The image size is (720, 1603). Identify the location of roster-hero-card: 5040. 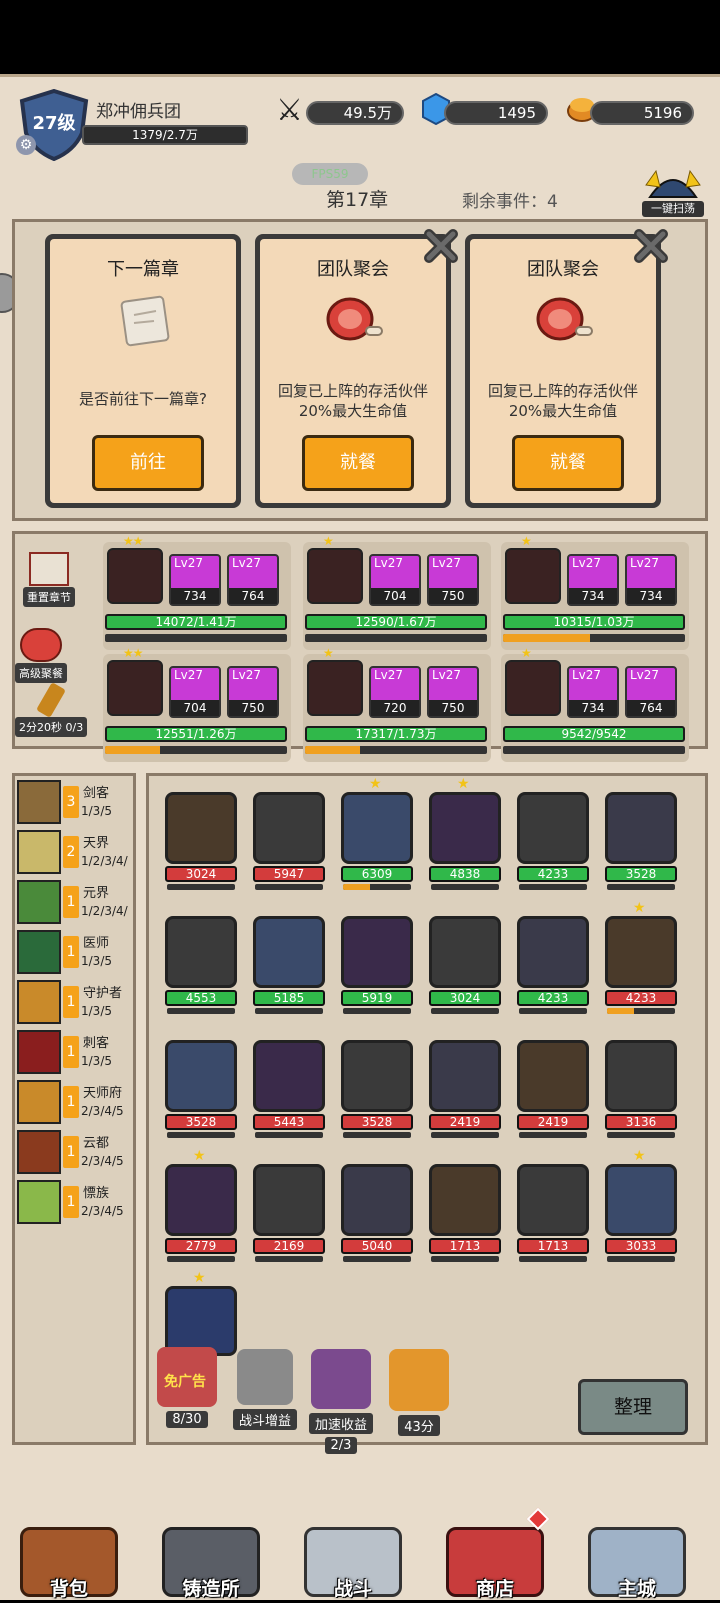
(377, 1208).